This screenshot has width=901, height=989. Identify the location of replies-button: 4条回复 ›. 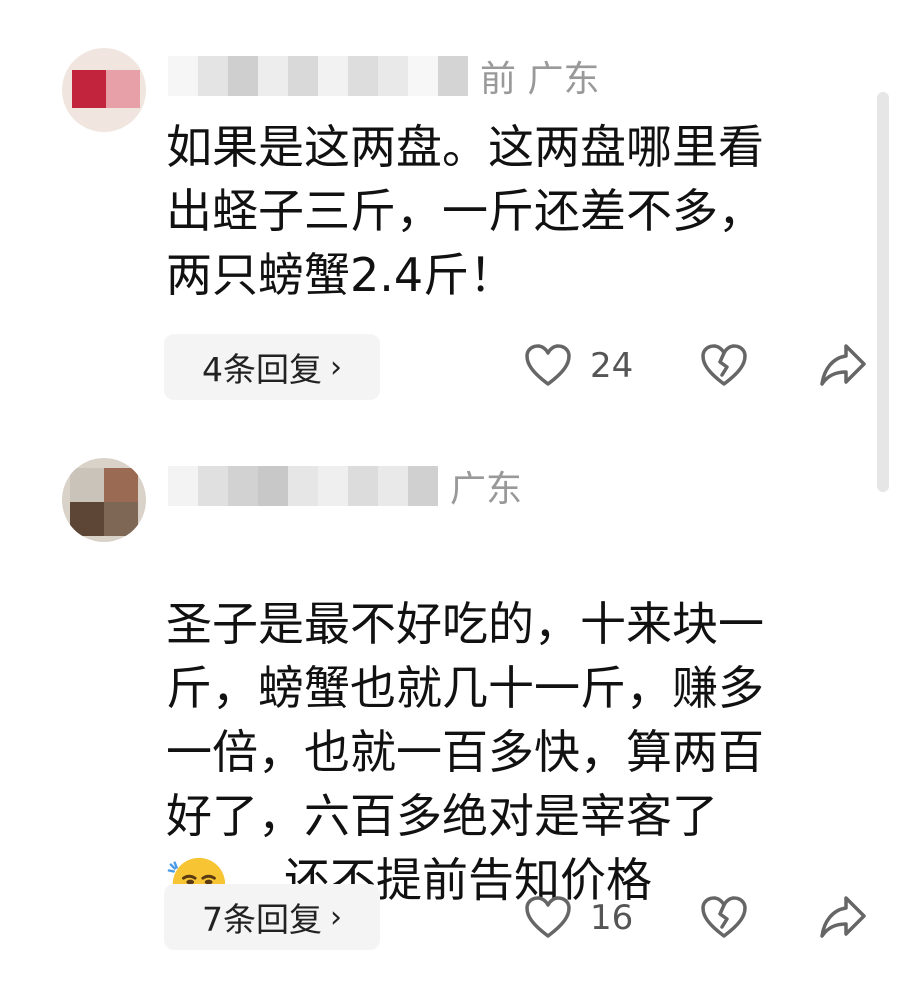
(272, 367).